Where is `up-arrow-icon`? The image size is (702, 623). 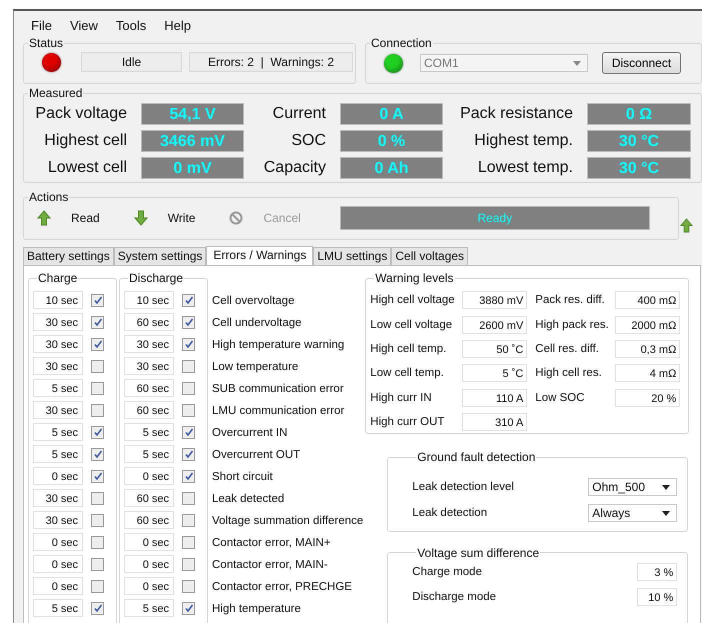
up-arrow-icon is located at coordinates (686, 225).